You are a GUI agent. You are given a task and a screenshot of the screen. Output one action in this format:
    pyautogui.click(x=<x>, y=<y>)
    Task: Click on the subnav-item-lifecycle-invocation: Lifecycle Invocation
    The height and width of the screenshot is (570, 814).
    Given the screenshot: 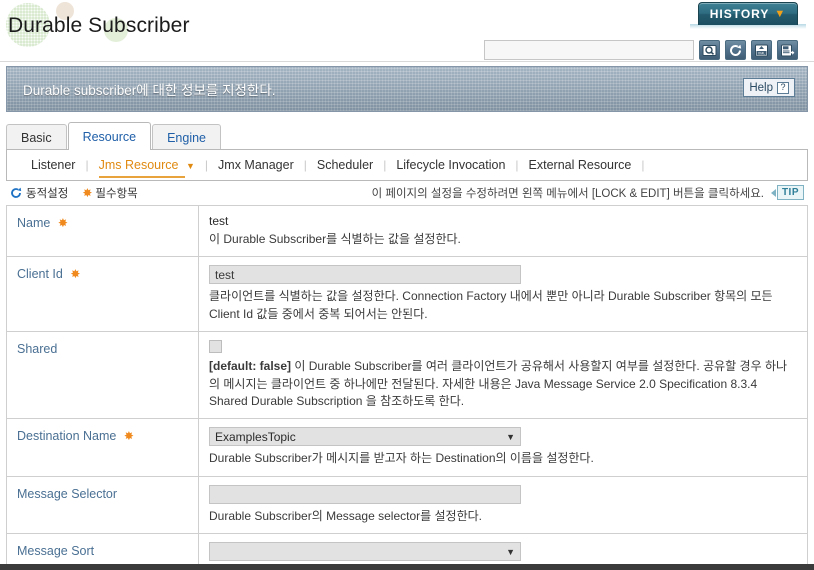 What is the action you would take?
    pyautogui.click(x=450, y=165)
    